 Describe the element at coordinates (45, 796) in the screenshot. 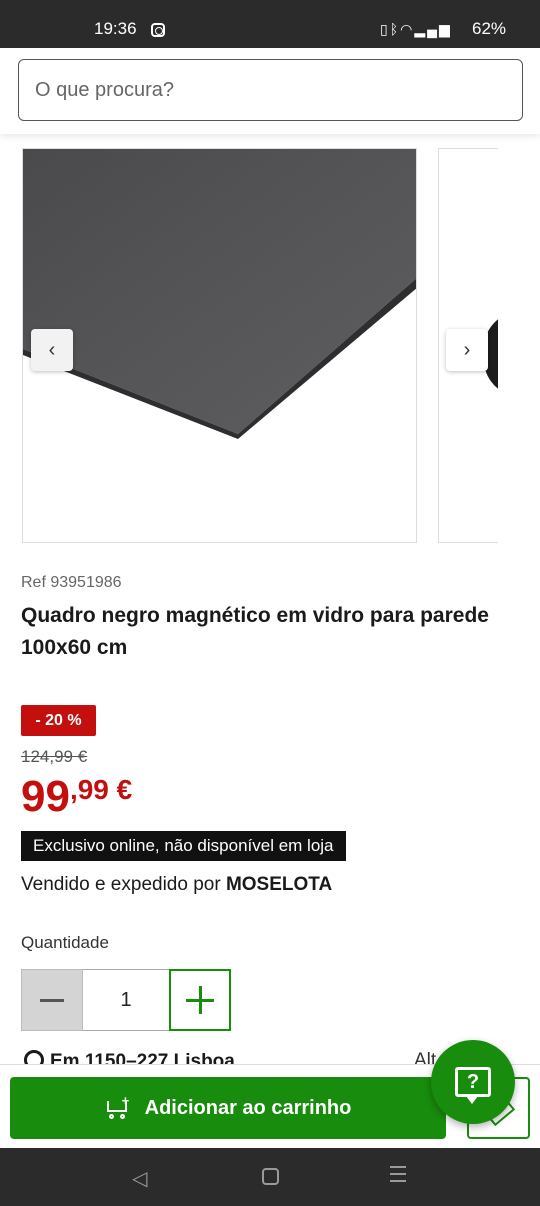

I see `price-integer: 99` at that location.